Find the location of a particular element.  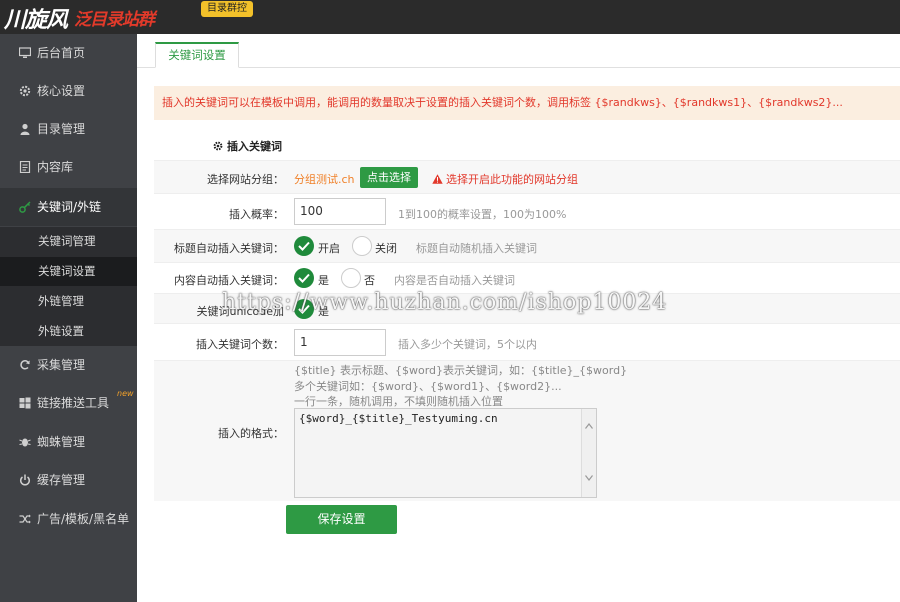

sidebar-item-label: 目录管理 is located at coordinates (61, 129).